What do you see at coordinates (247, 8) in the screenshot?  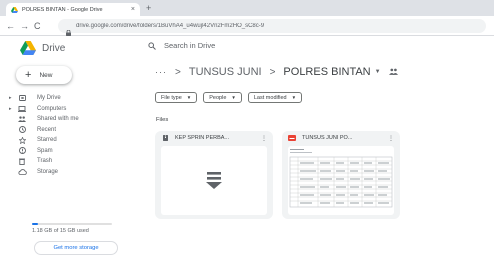 I see `browser-tab-bar: POLRES BINTAN - Google Drive × +` at bounding box center [247, 8].